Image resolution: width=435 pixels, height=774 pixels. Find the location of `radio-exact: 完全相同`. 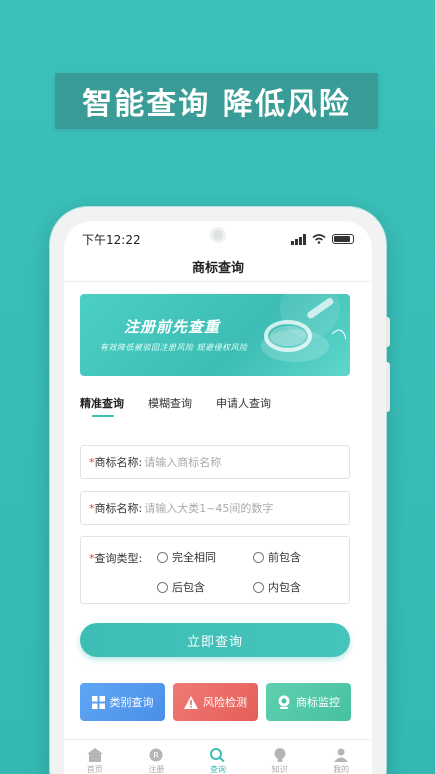

radio-exact: 完全相同 is located at coordinates (205, 557).